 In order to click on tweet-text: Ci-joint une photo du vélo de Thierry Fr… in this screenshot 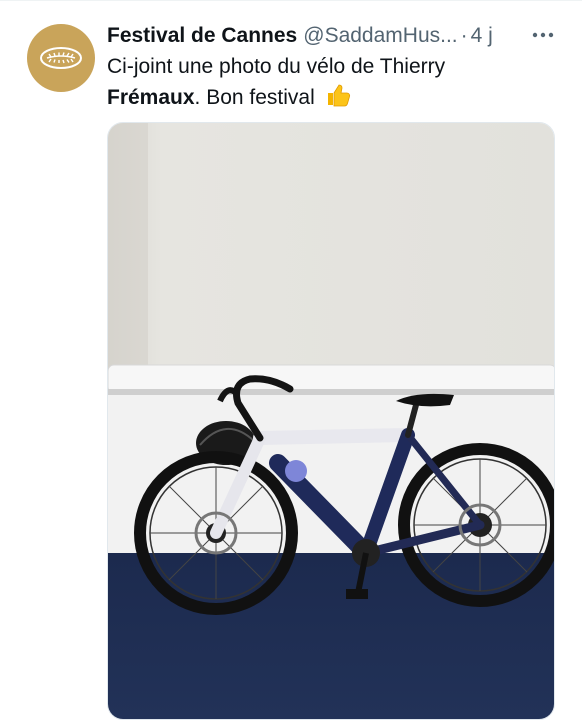, I will do `click(327, 84)`.